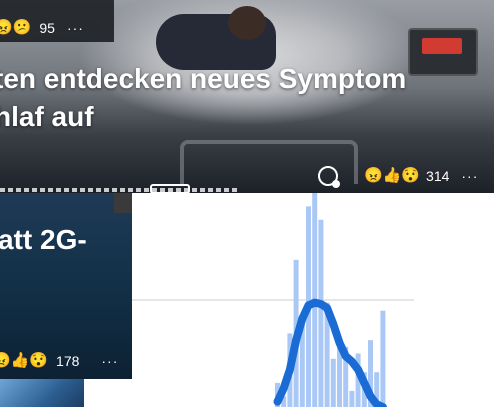  Describe the element at coordinates (123, 203) in the screenshot. I see `card-corner` at that location.